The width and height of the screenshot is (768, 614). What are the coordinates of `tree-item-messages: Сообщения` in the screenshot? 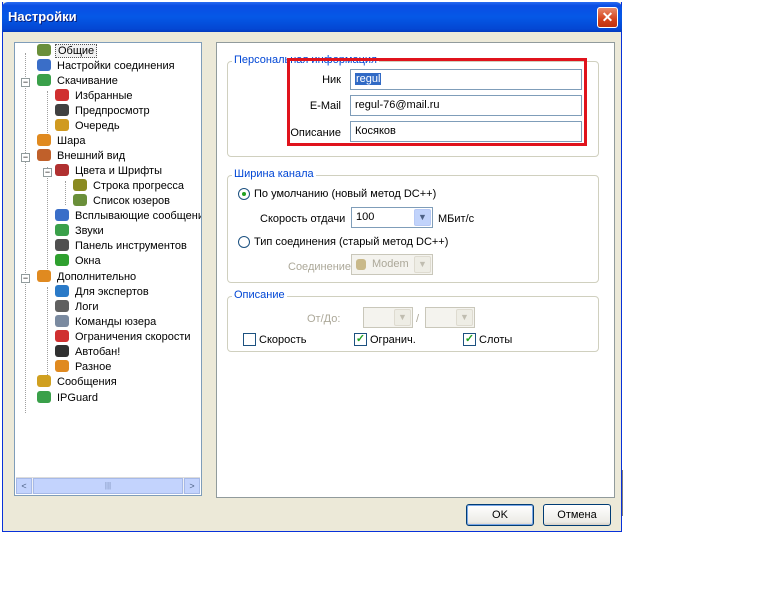 It's located at (78, 382).